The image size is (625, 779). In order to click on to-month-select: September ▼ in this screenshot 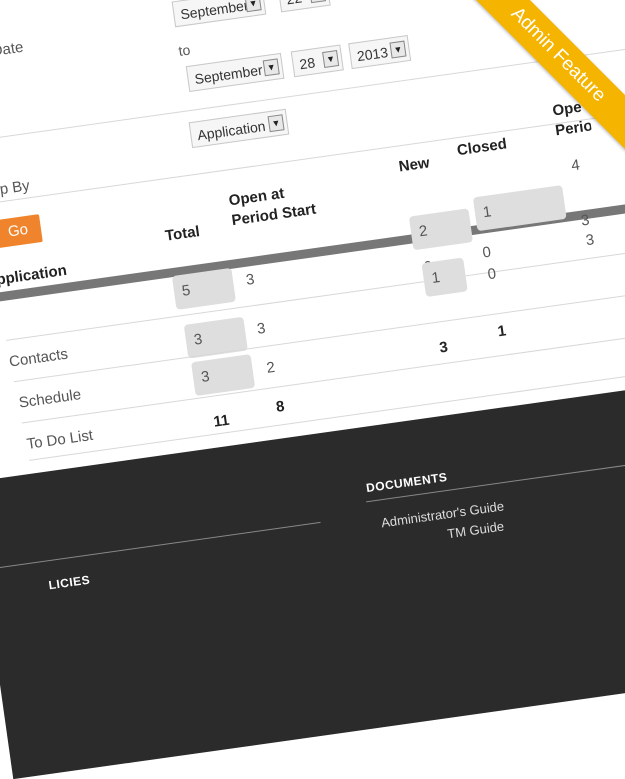, I will do `click(235, 72)`.